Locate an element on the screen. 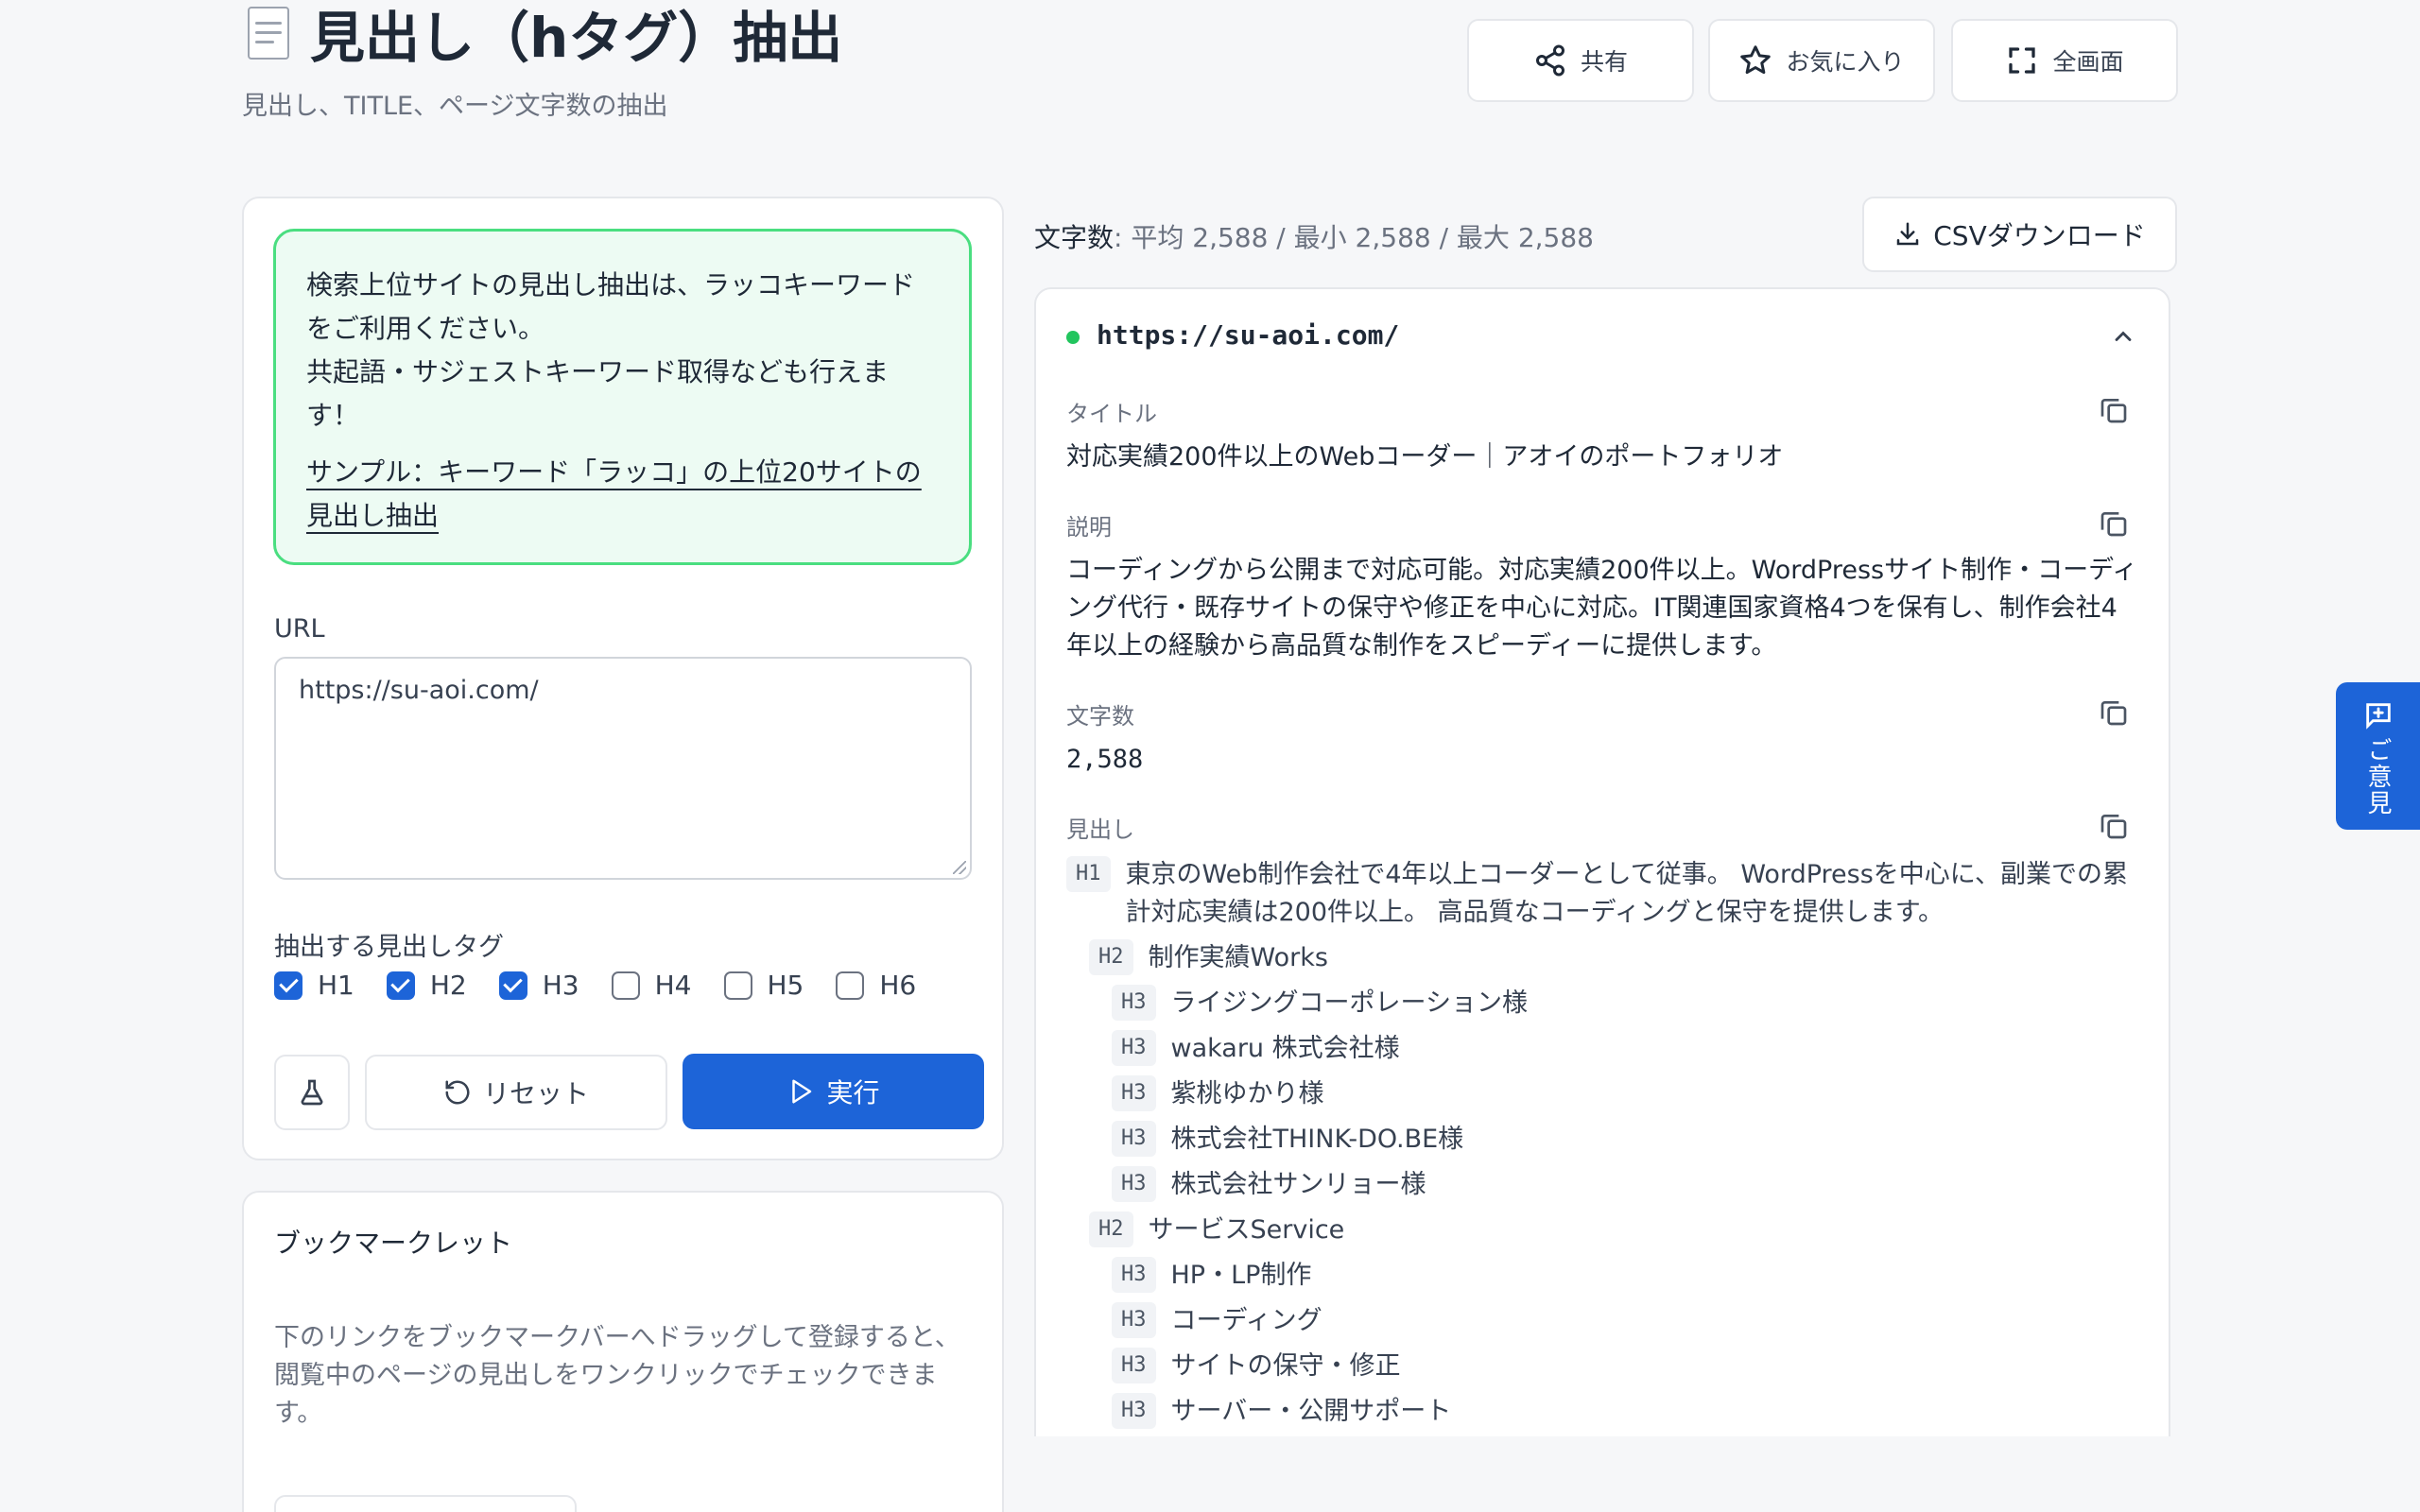 The width and height of the screenshot is (2420, 1512). feedback-label: ご意見 is located at coordinates (2377, 776).